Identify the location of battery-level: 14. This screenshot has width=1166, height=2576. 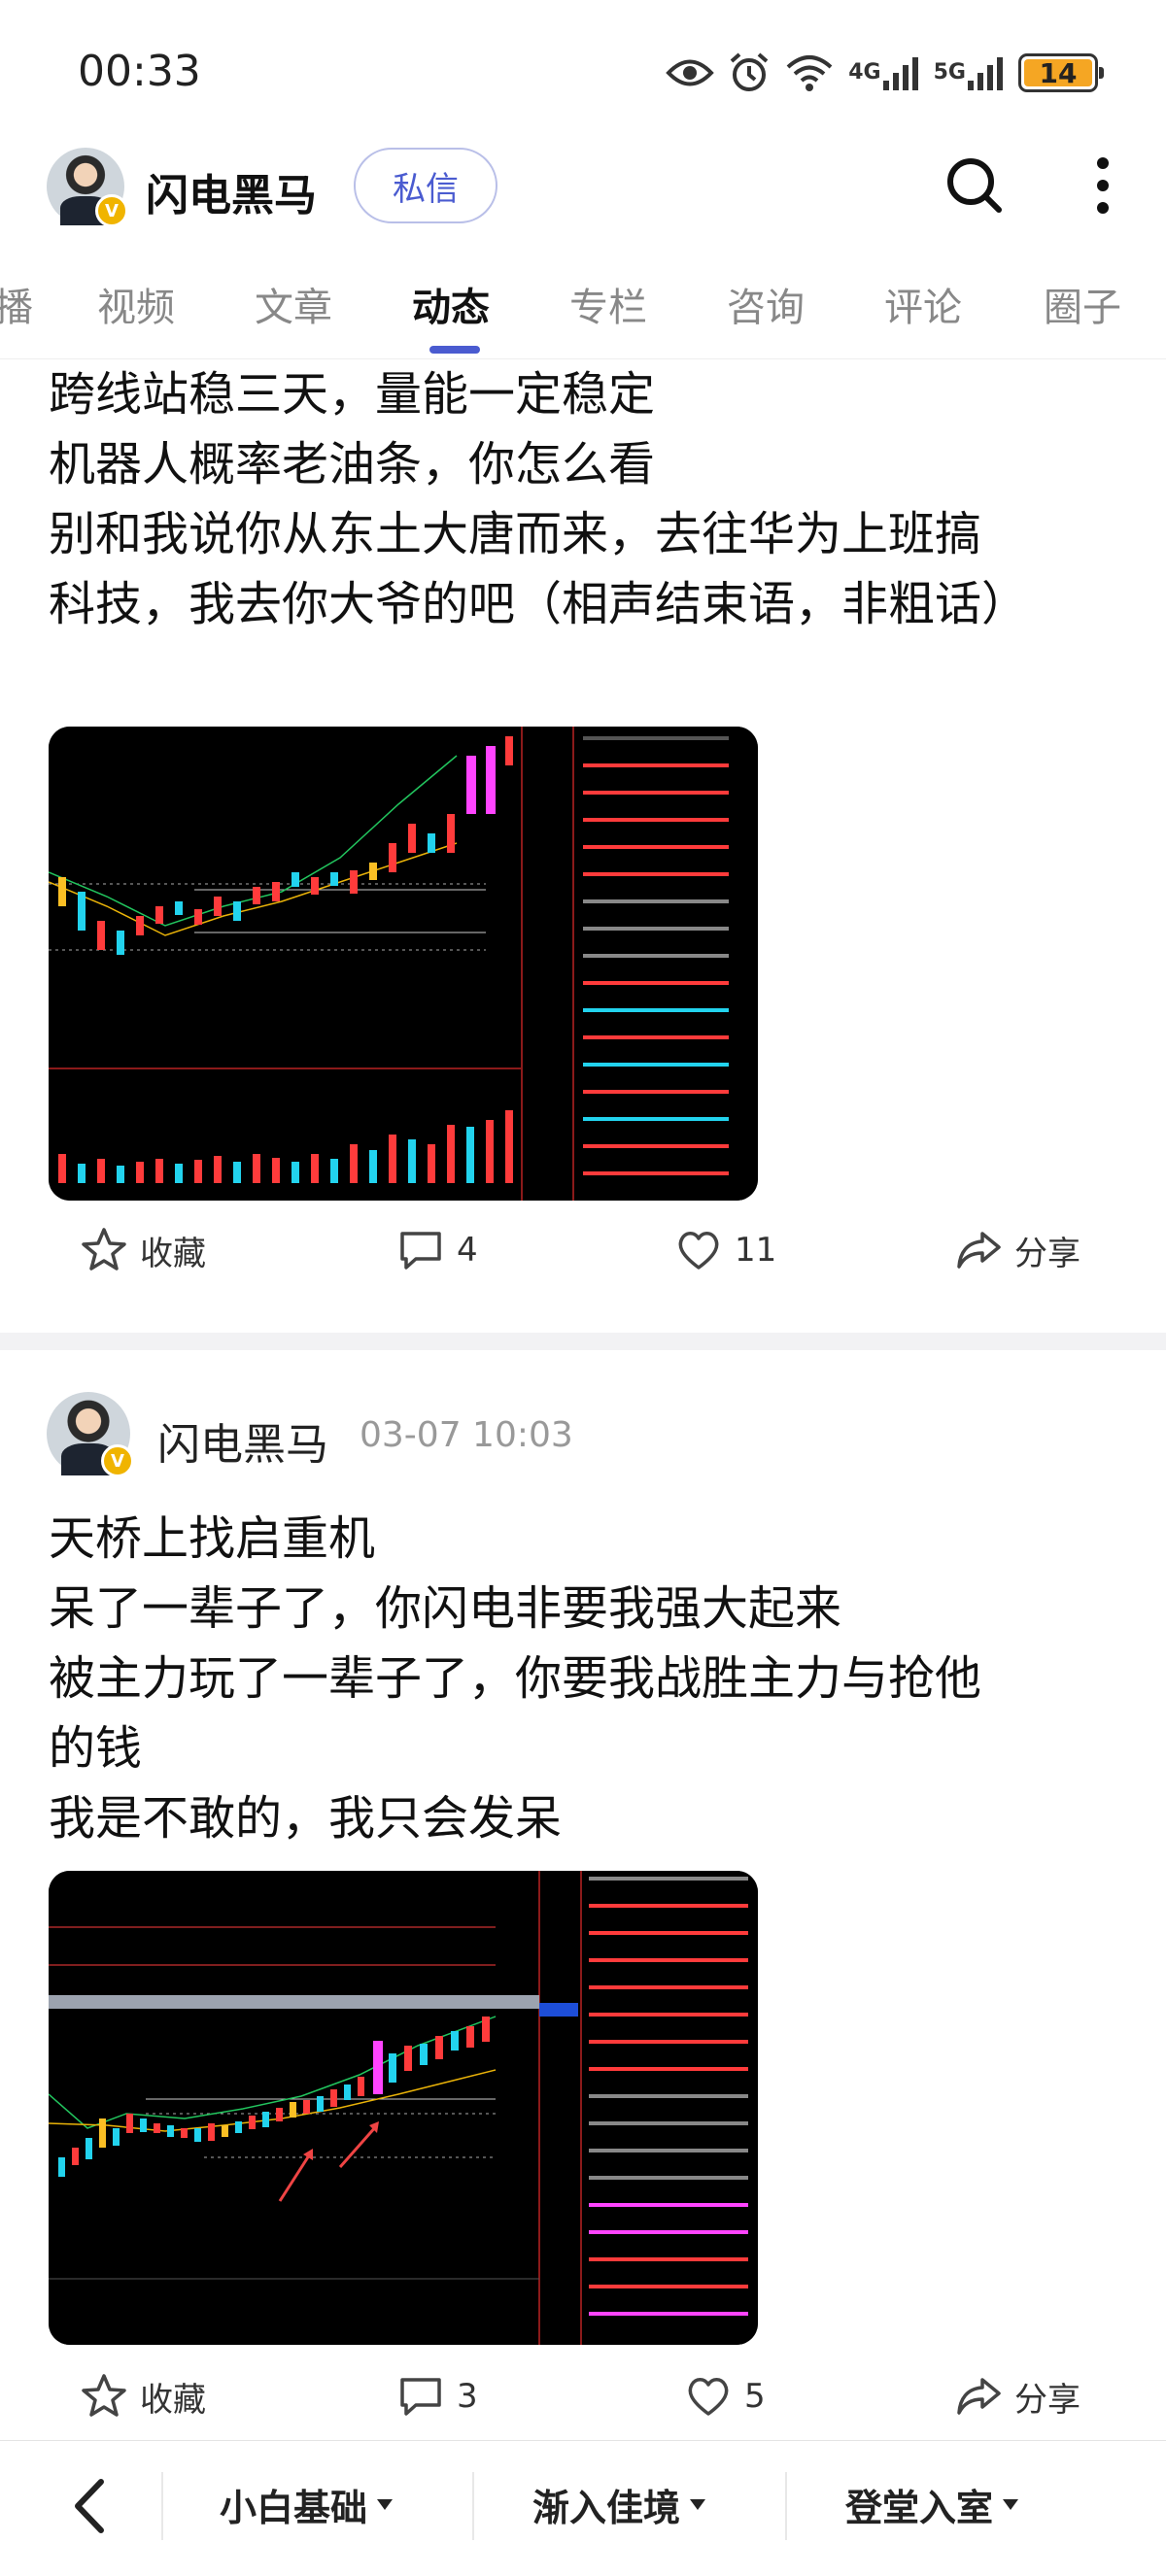
(1058, 72).